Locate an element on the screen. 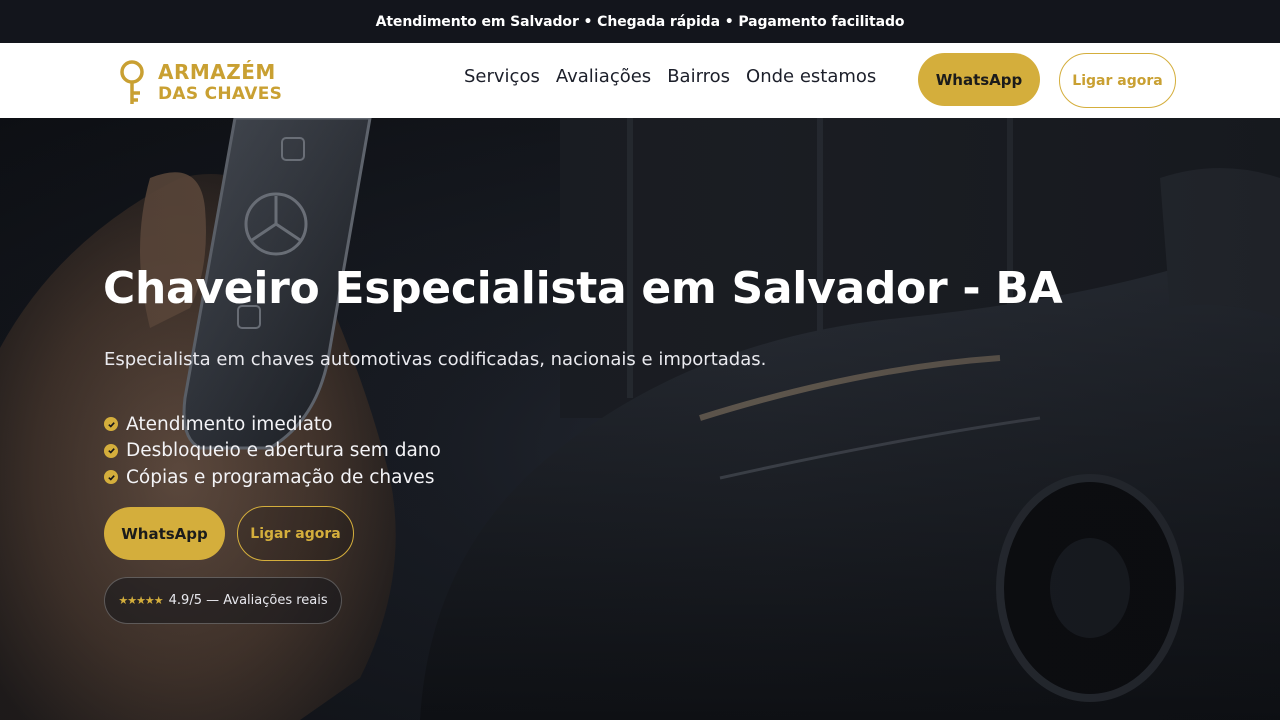  logo: ARMAZÉM DAS CHAVES is located at coordinates (208, 83).